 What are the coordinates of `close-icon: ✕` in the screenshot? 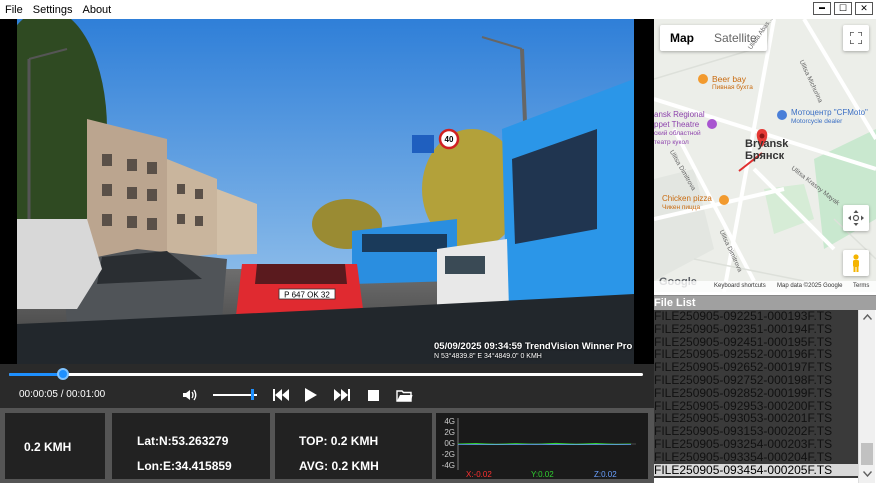 It's located at (864, 8).